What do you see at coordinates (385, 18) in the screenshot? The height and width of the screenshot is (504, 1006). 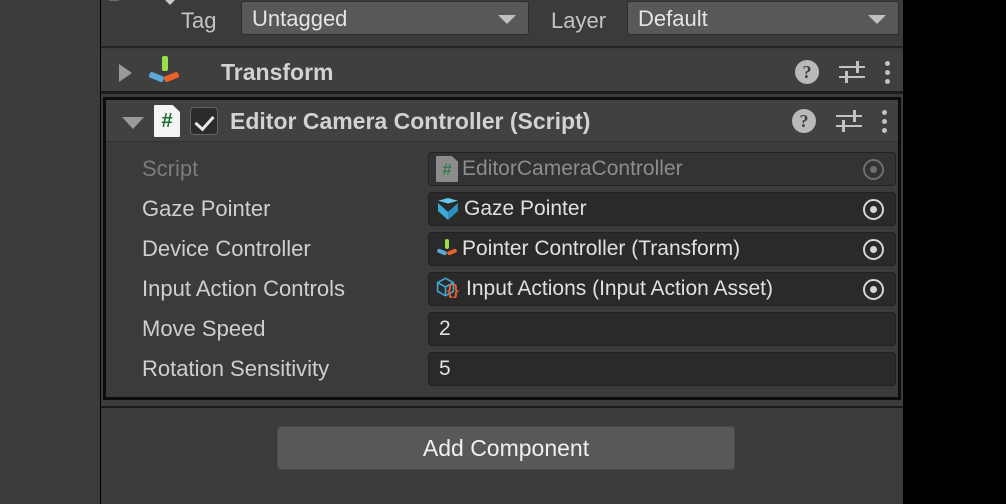 I see `tag-dropdown: Untagged` at bounding box center [385, 18].